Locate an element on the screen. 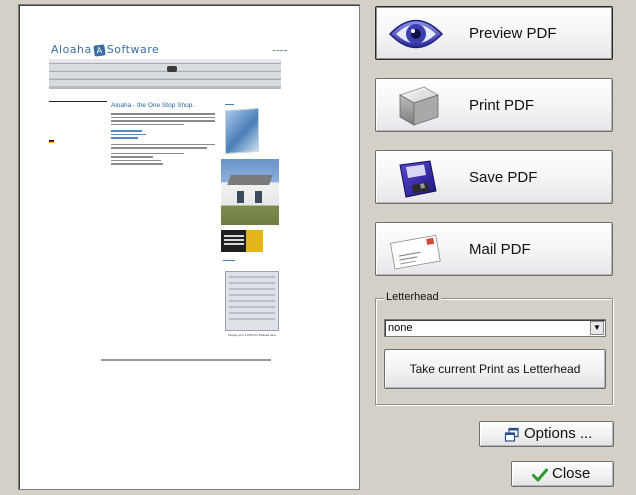  preview-banner is located at coordinates (165, 74).